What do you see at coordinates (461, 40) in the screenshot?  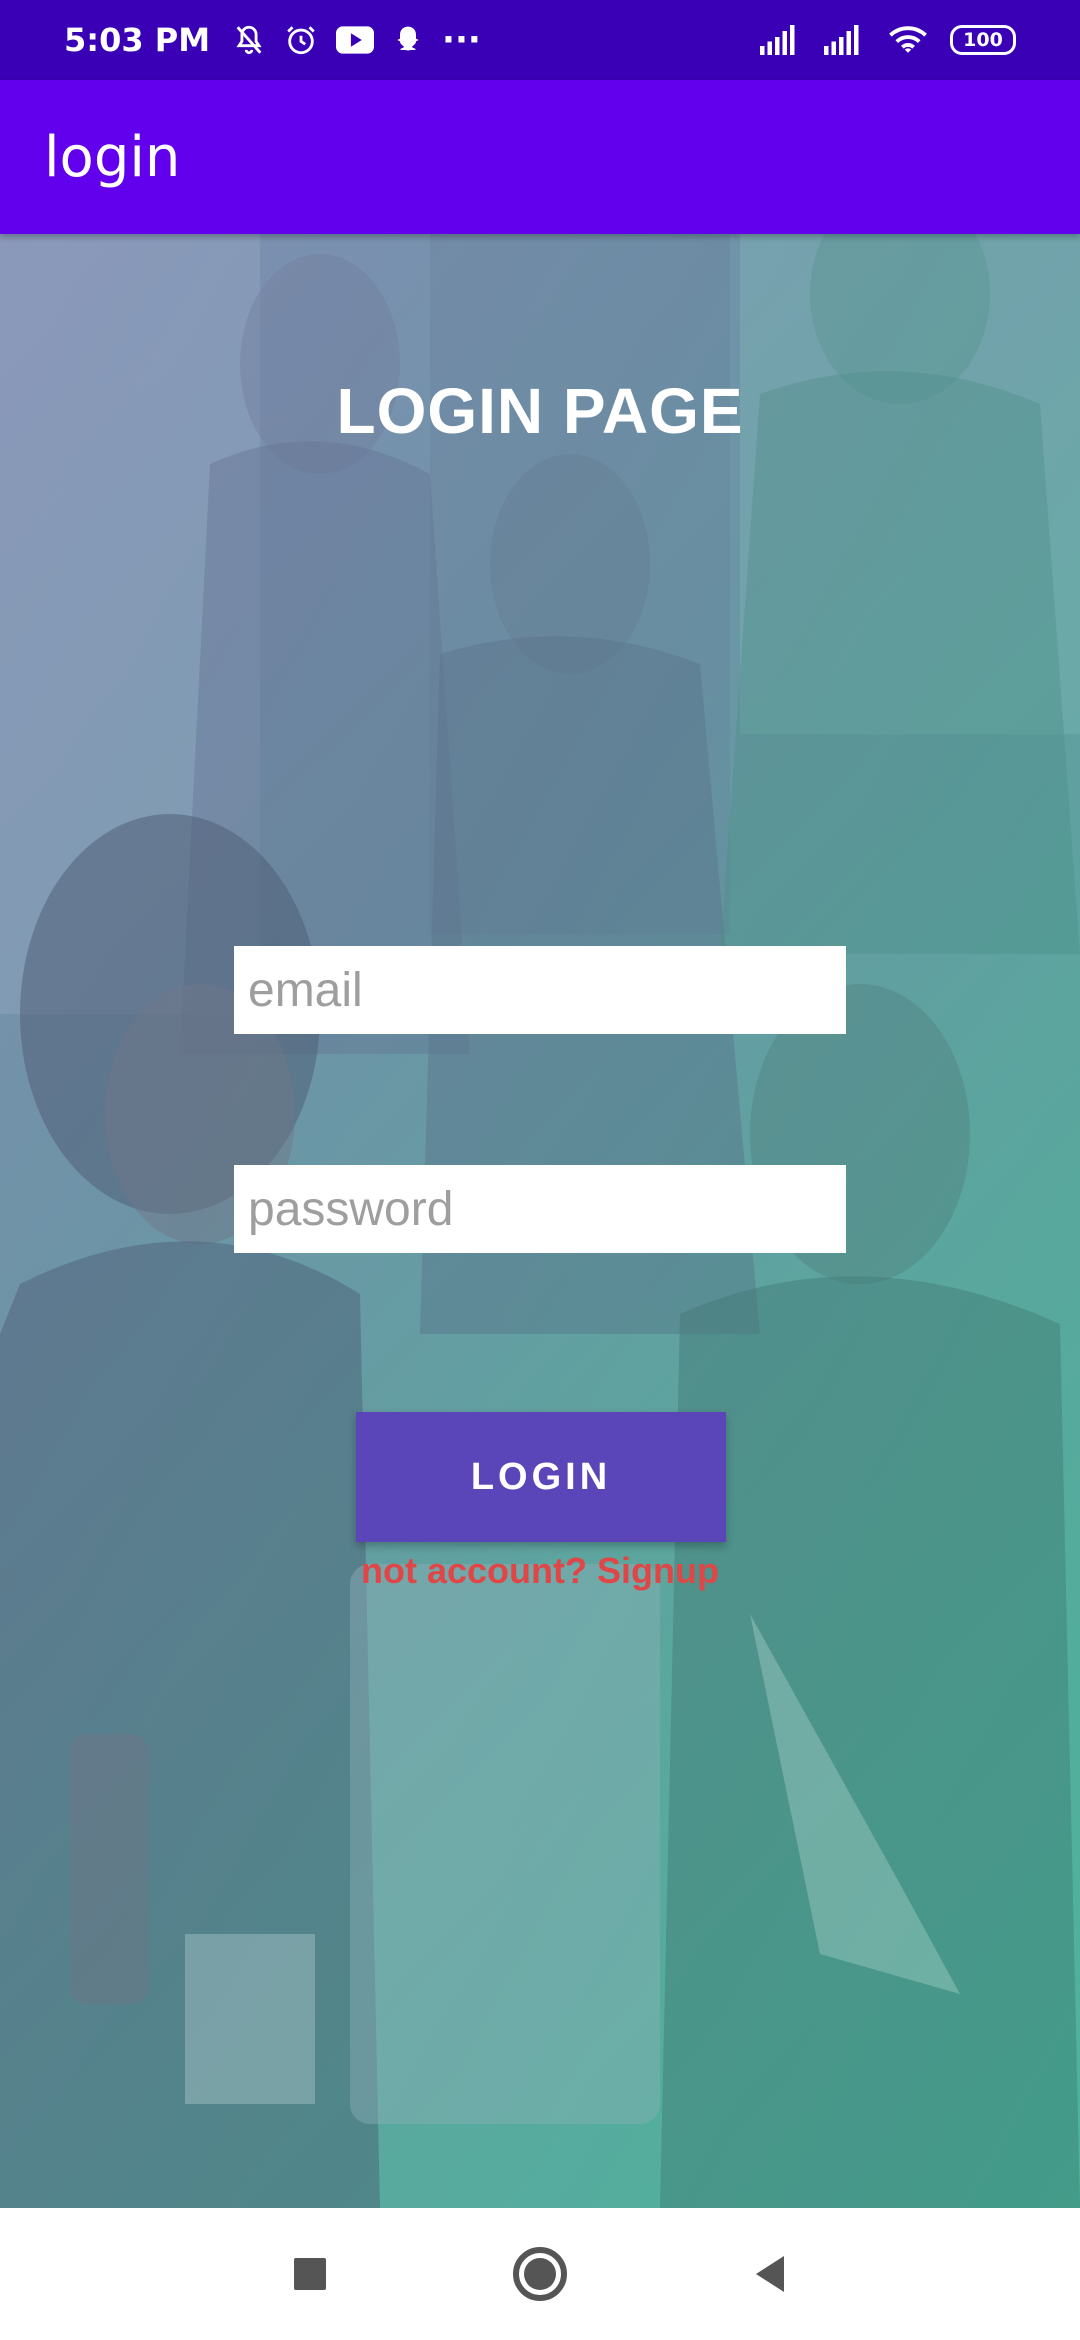 I see `more-dots-icon: ···` at bounding box center [461, 40].